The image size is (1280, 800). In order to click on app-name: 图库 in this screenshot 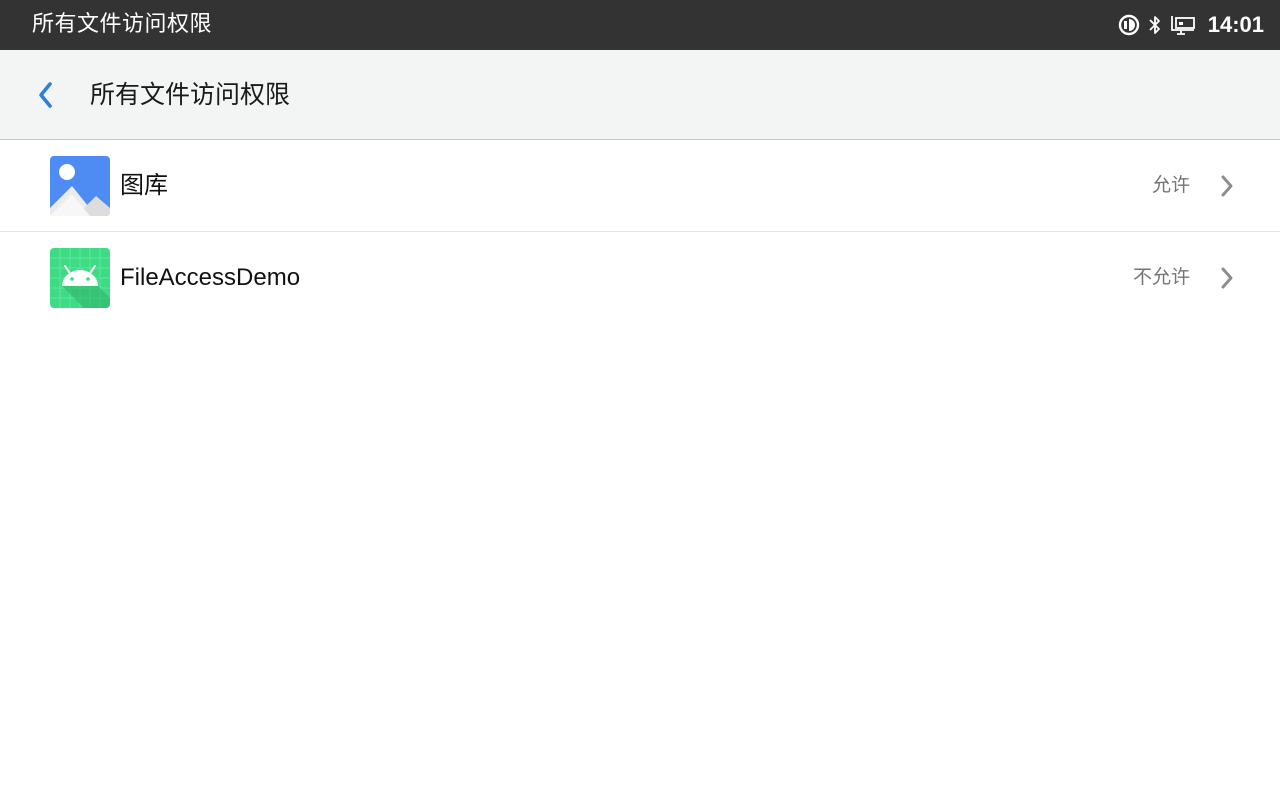, I will do `click(144, 185)`.